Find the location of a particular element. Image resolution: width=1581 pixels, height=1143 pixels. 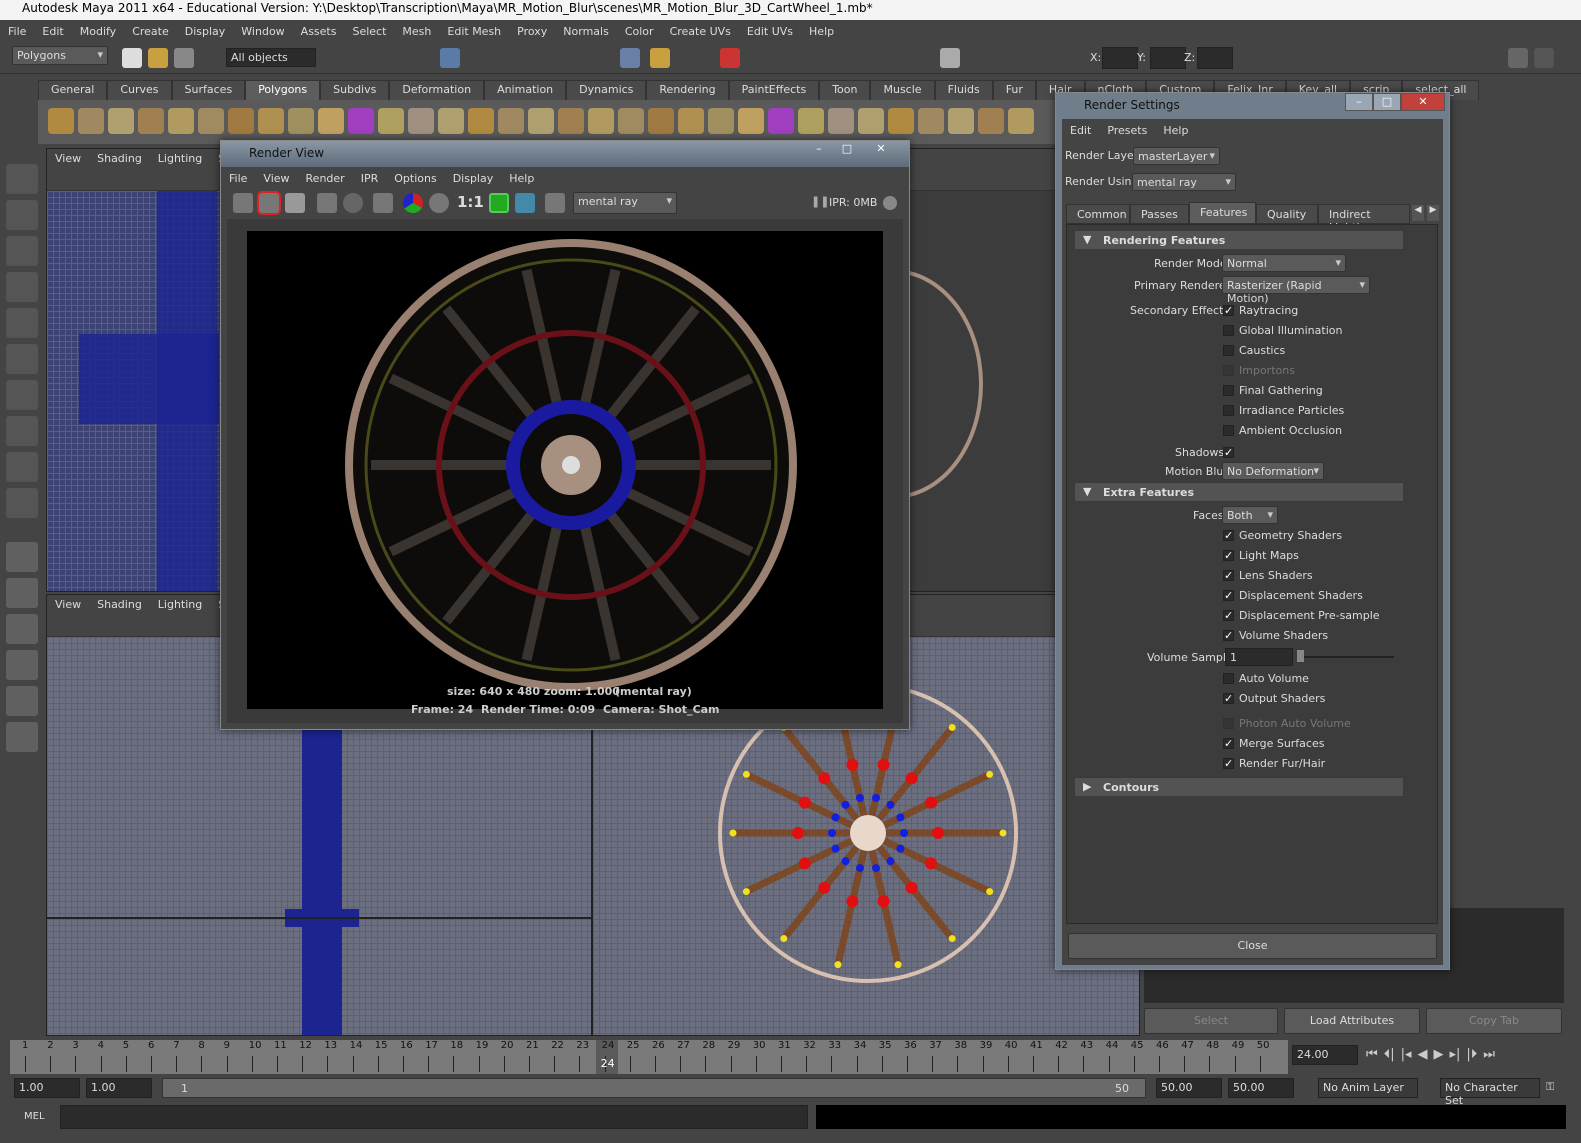

x-field is located at coordinates (1120, 58).